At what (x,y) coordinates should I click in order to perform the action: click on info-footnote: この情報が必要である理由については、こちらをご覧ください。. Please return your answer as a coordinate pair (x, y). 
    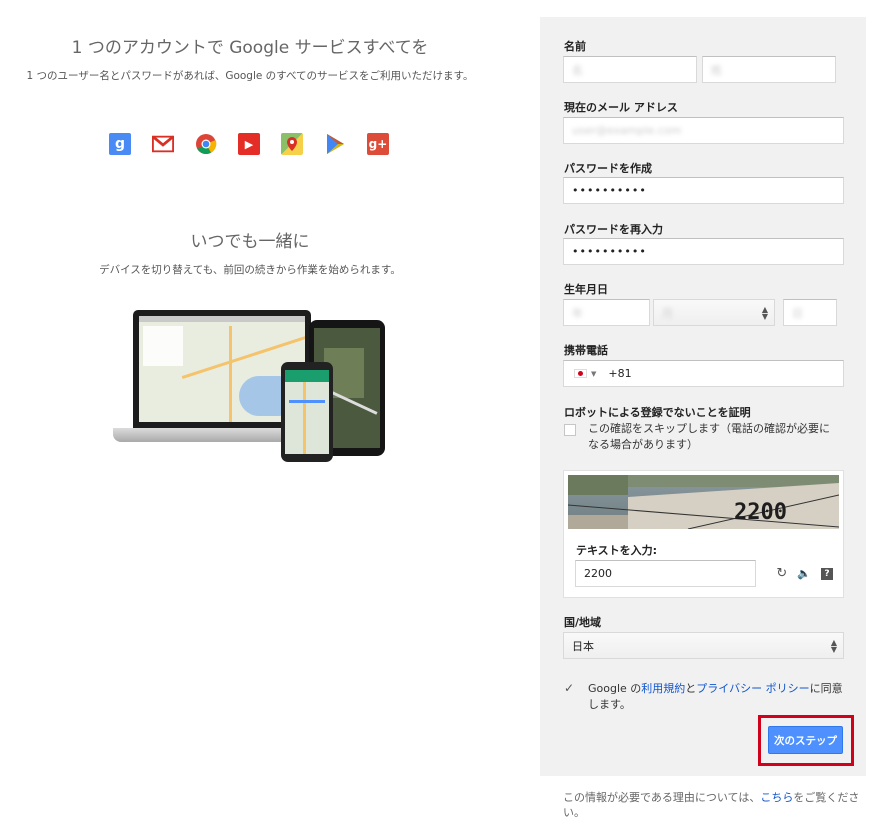
    Looking at the image, I should click on (711, 805).